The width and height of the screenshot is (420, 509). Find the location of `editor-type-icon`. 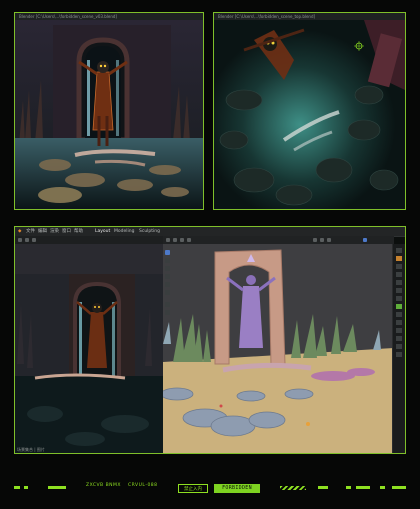

editor-type-icon is located at coordinates (168, 240).